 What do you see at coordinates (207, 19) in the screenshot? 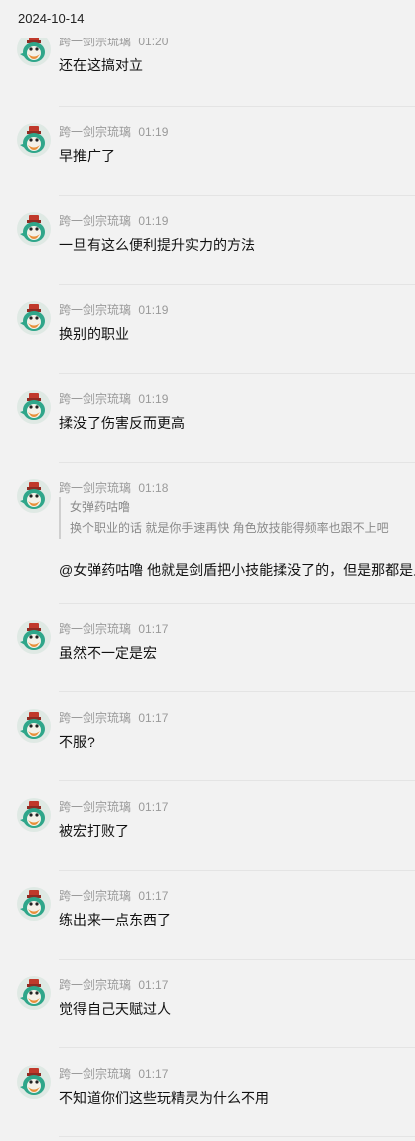
I see `date-header: 2024-10-14` at bounding box center [207, 19].